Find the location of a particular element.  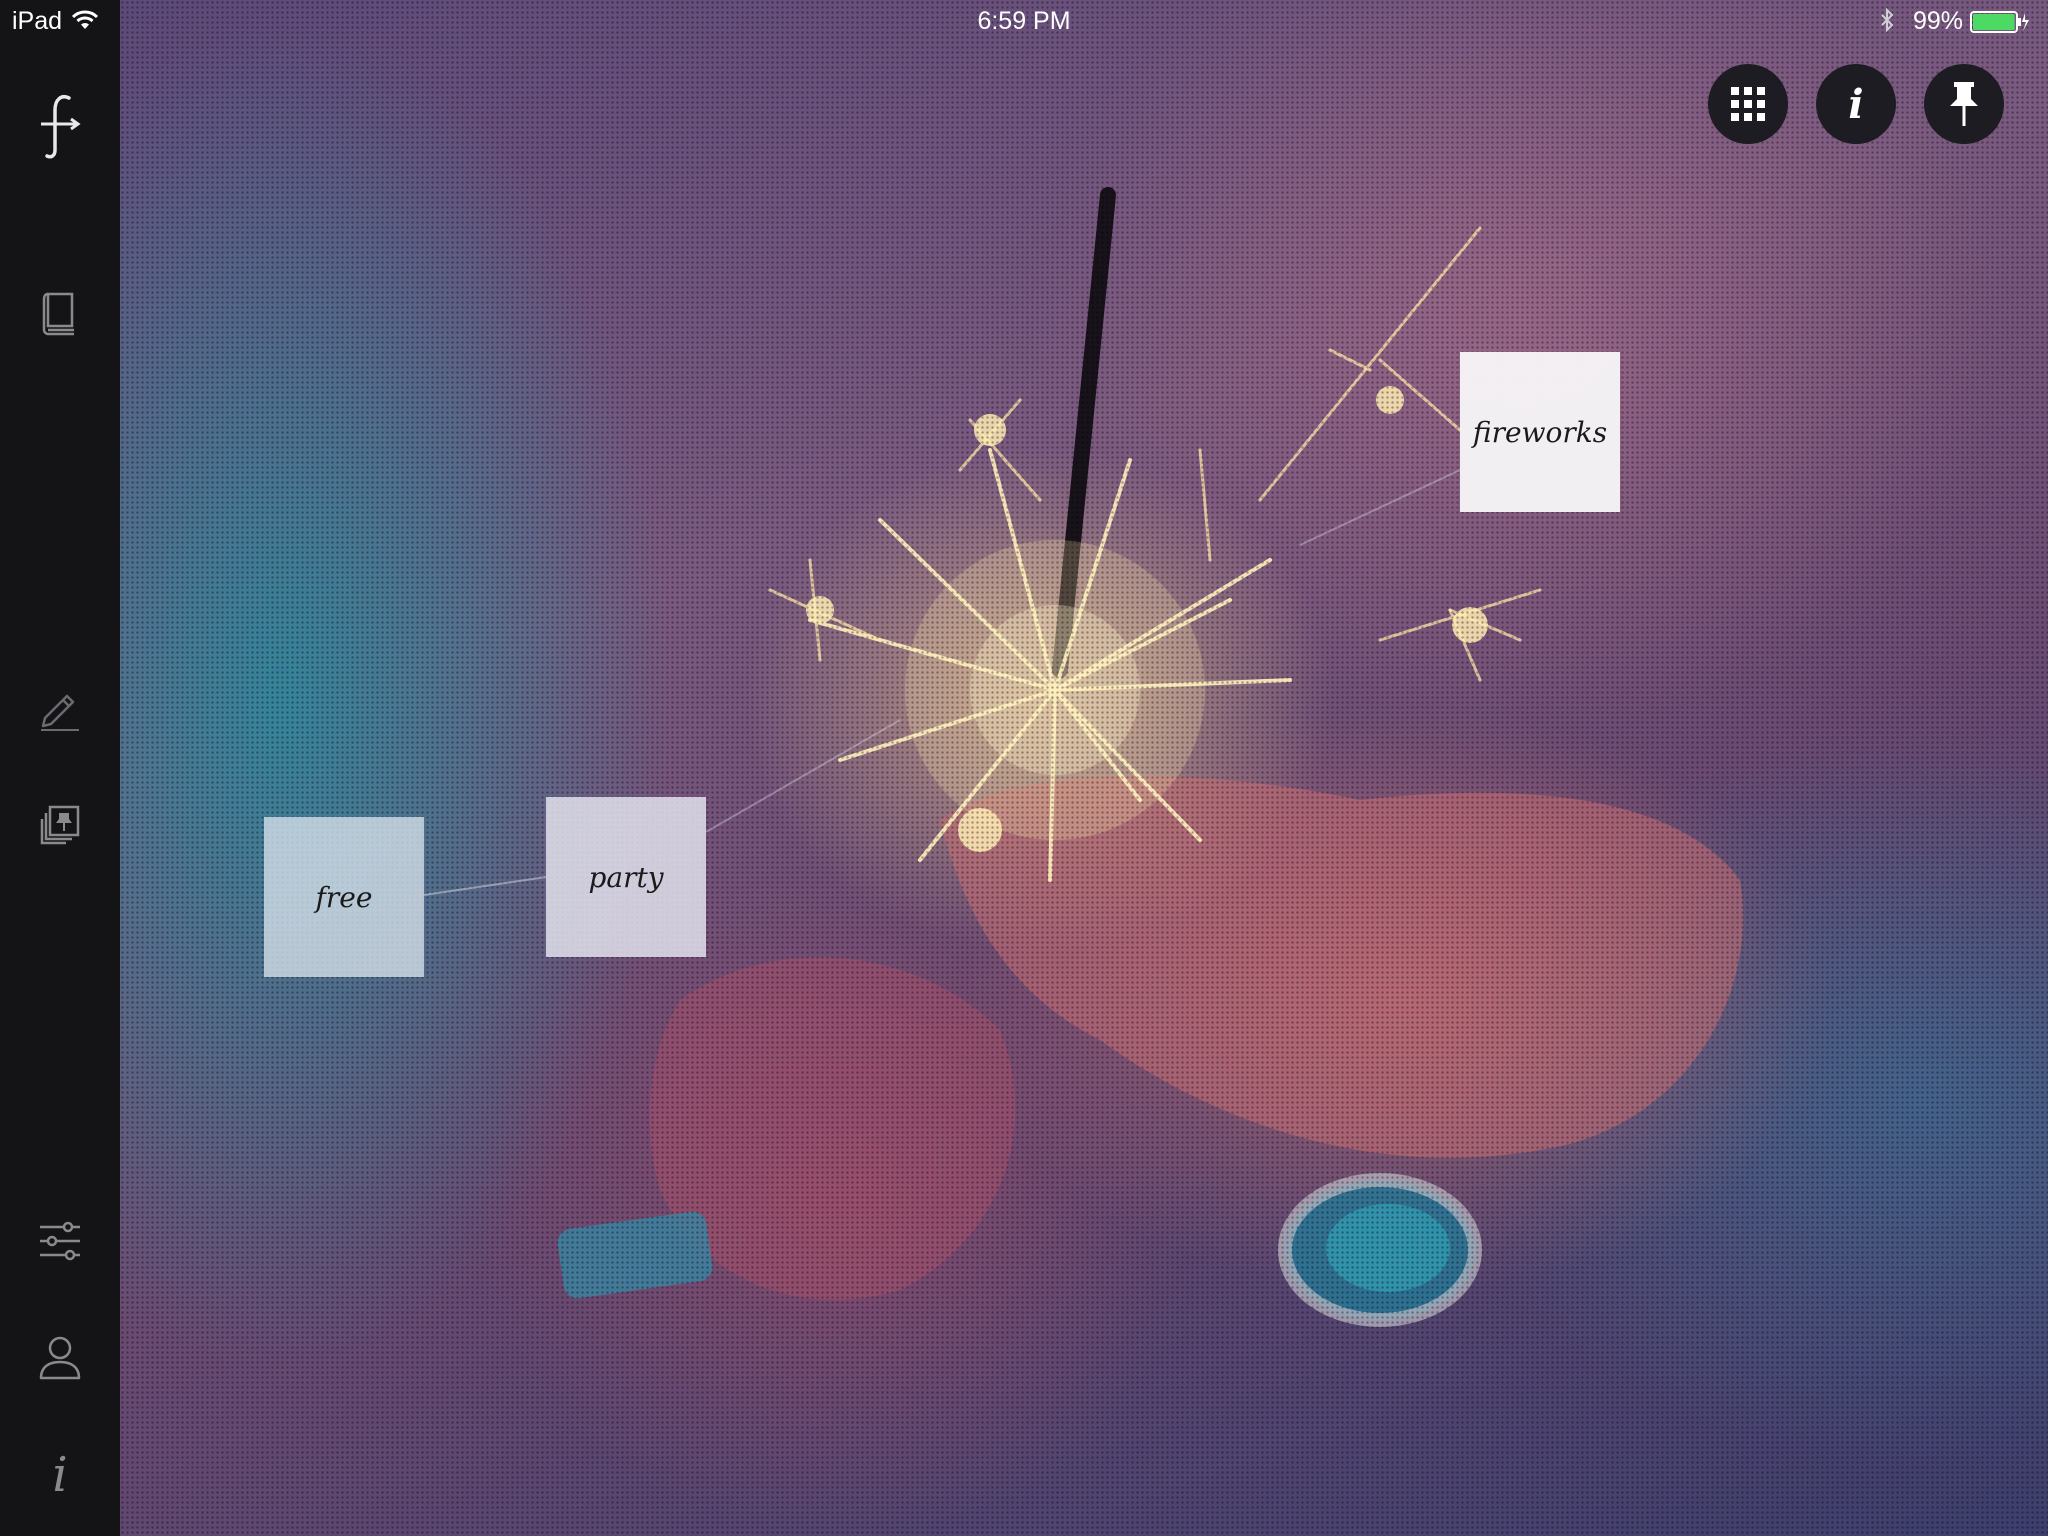

pencil-icon is located at coordinates (60, 712).